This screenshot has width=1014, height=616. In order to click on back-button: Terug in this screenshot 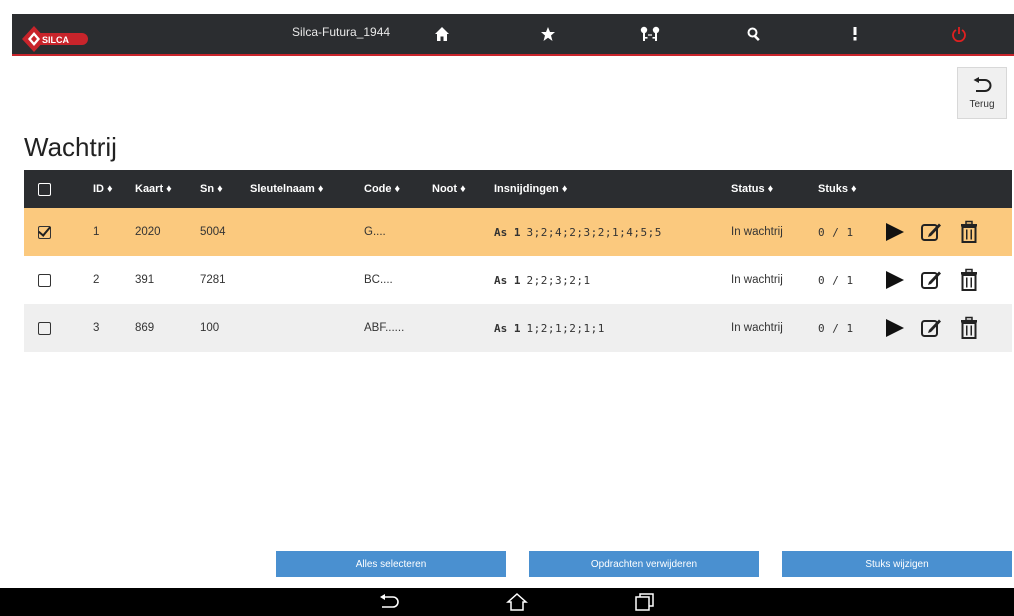, I will do `click(982, 93)`.